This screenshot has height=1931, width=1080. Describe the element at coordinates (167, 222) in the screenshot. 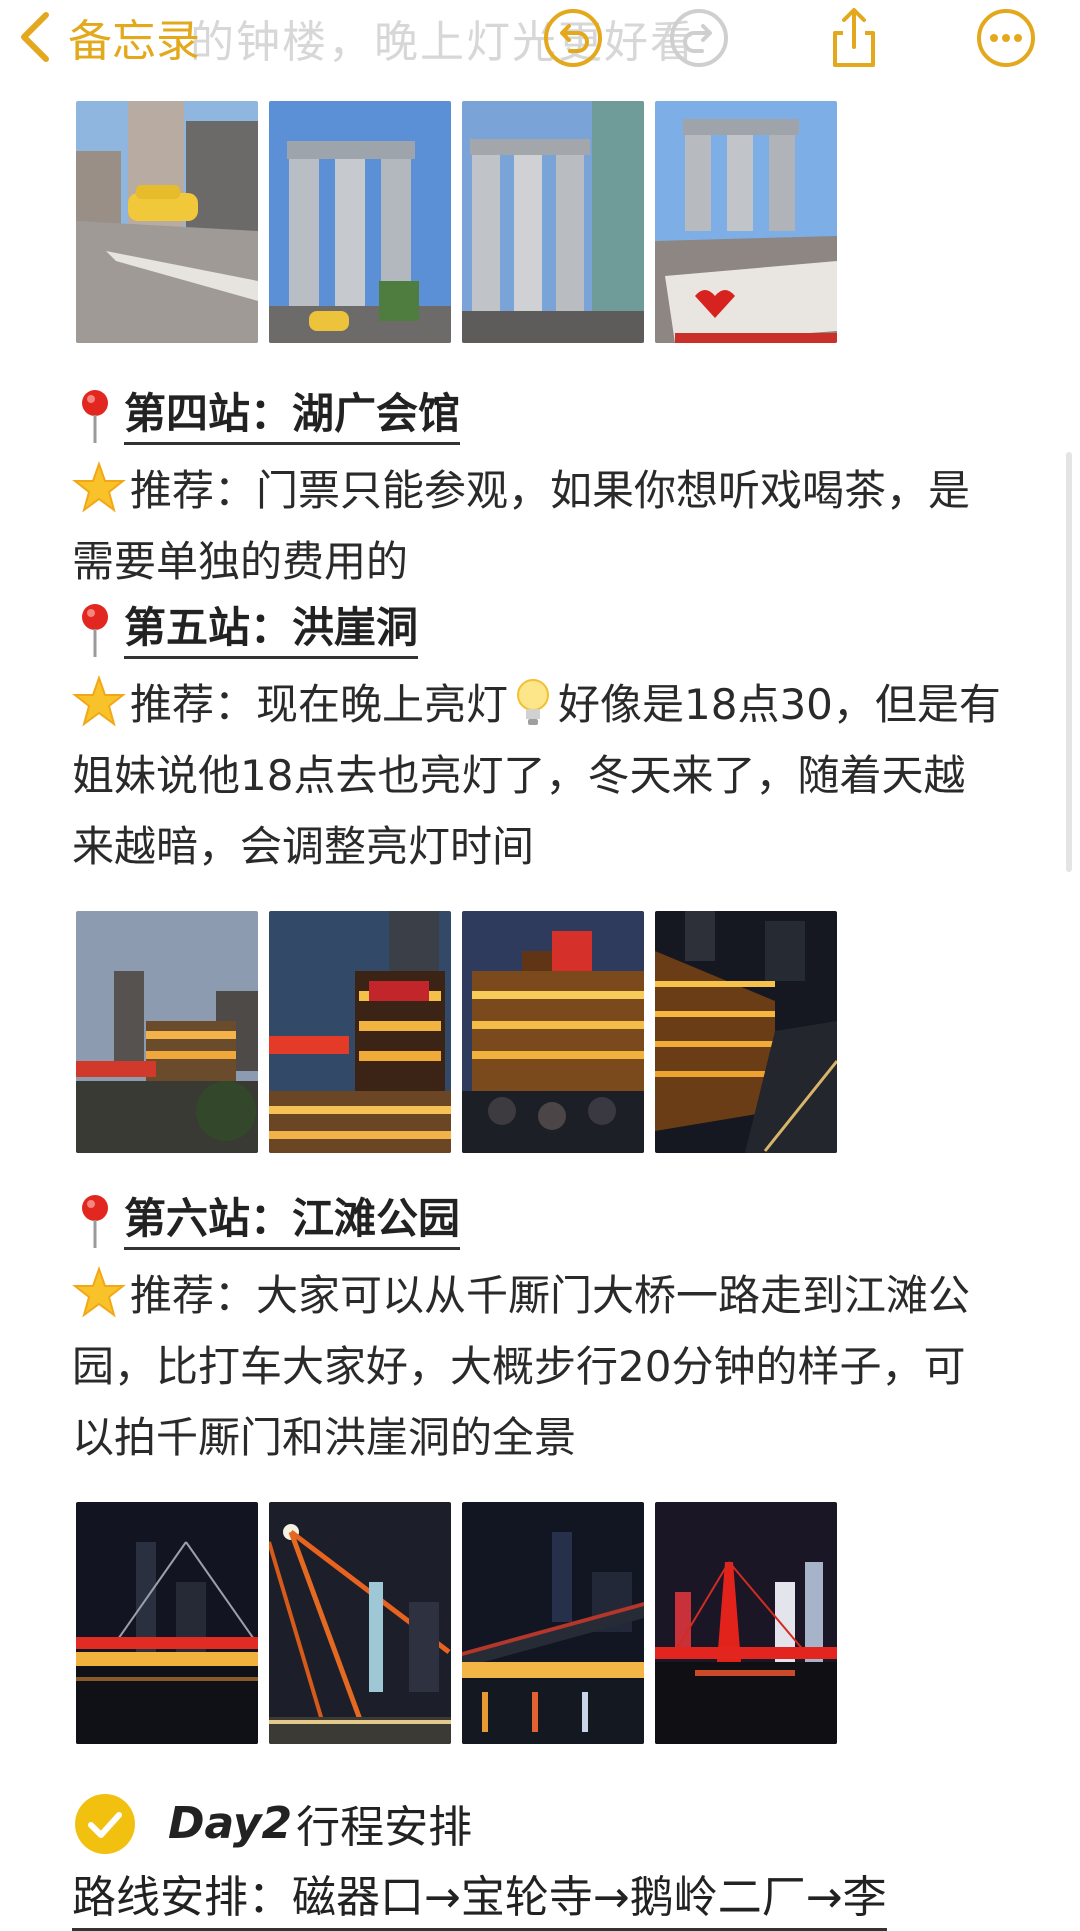

I see `street-taxi-photo` at that location.